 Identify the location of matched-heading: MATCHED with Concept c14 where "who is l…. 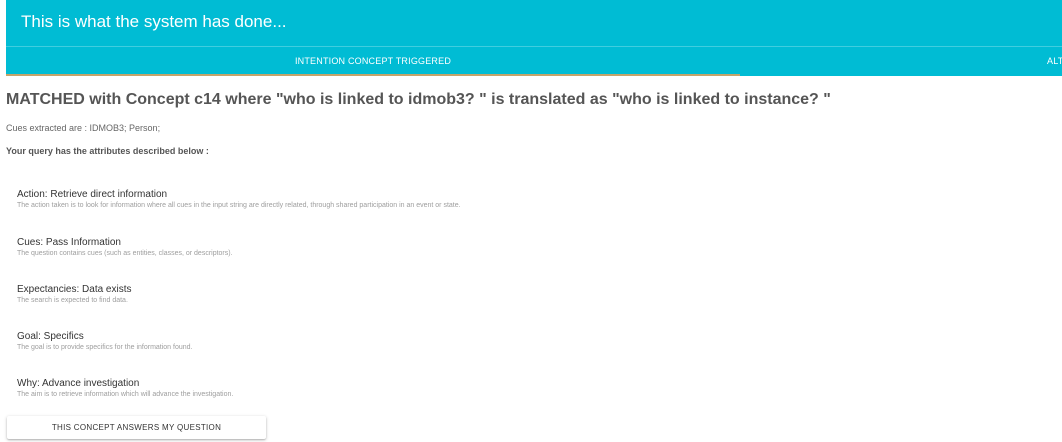
(418, 99).